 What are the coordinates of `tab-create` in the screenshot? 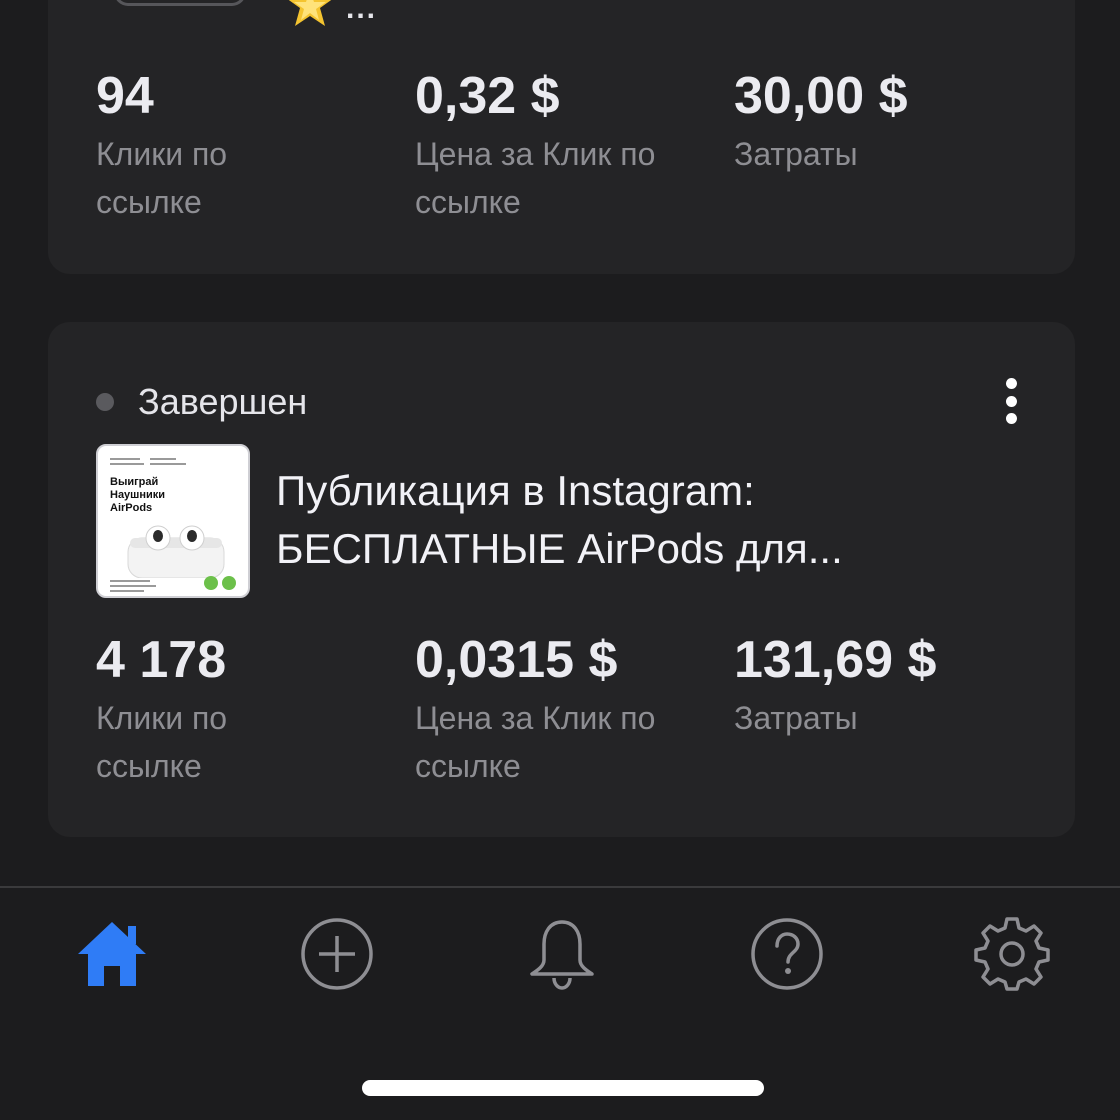 It's located at (337, 954).